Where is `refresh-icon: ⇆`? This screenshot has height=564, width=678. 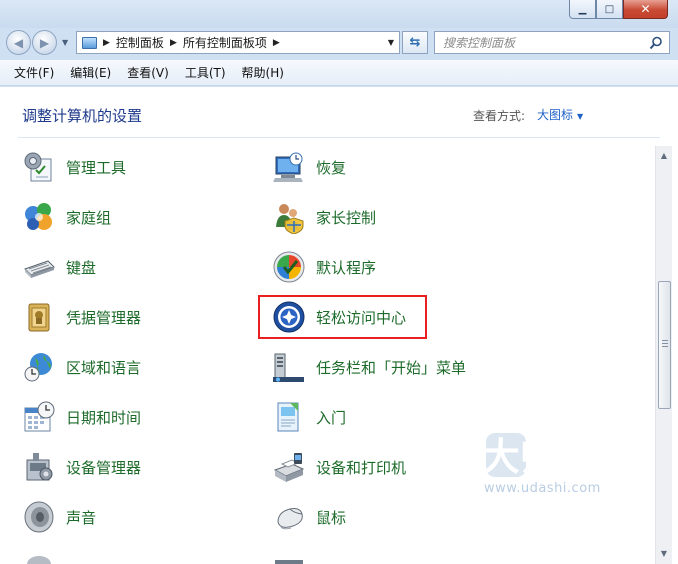 refresh-icon: ⇆ is located at coordinates (415, 42).